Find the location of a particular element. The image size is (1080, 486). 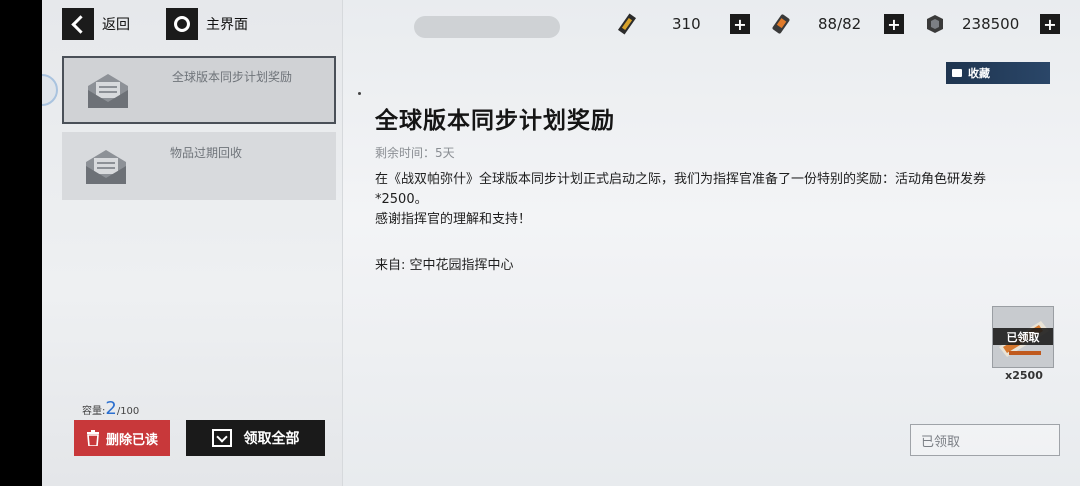

mail-list-item: 物品过期回收 is located at coordinates (199, 166).